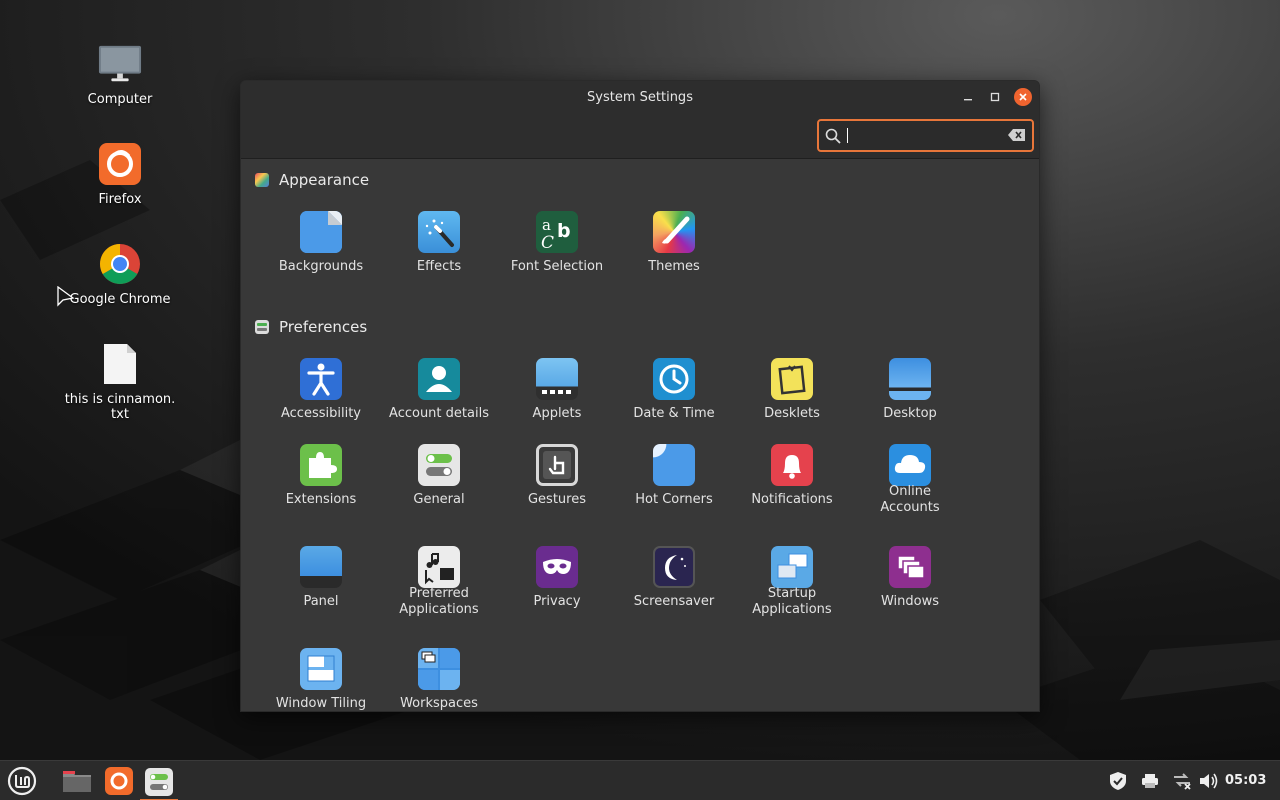  Describe the element at coordinates (557, 601) in the screenshot. I see `setting-label: Privacy` at that location.